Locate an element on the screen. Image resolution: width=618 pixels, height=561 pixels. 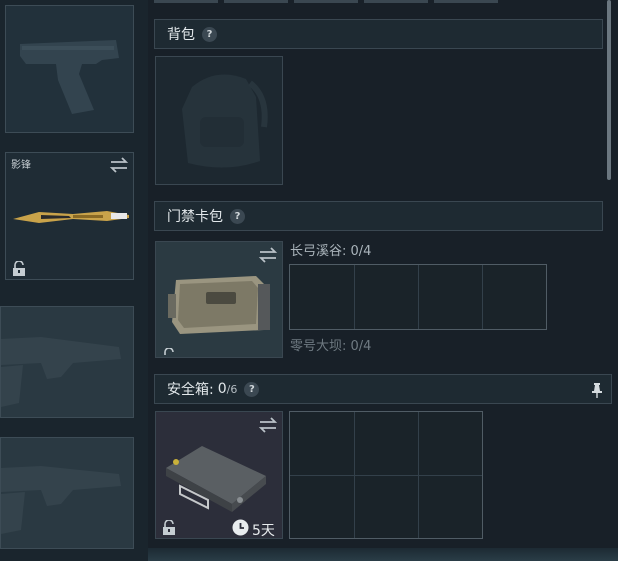
safebox-case-icon is located at coordinates (216, 479).